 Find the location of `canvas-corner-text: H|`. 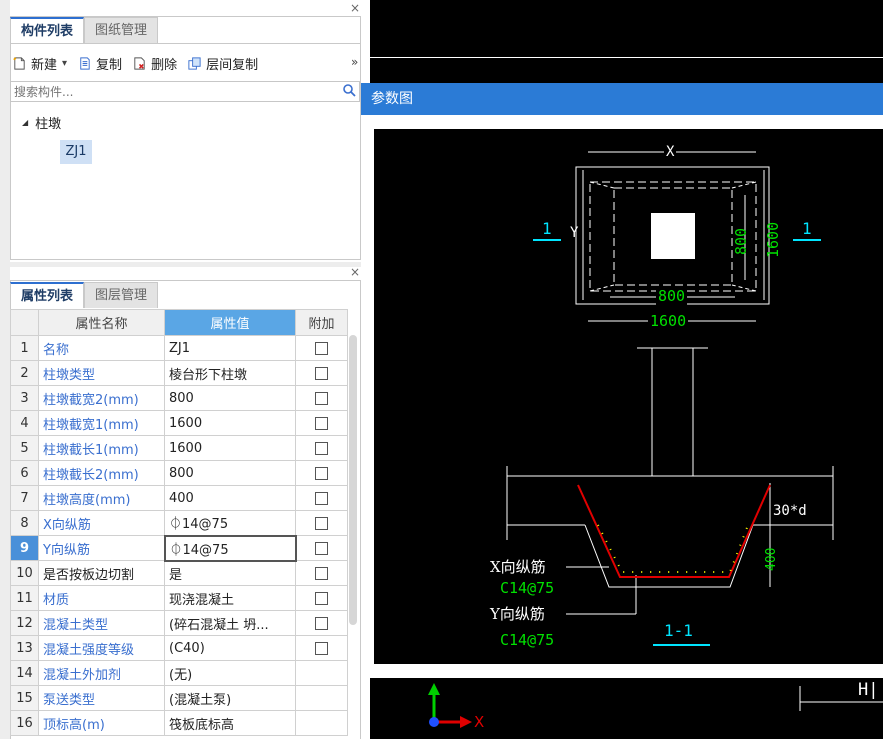

canvas-corner-text: H| is located at coordinates (868, 690).